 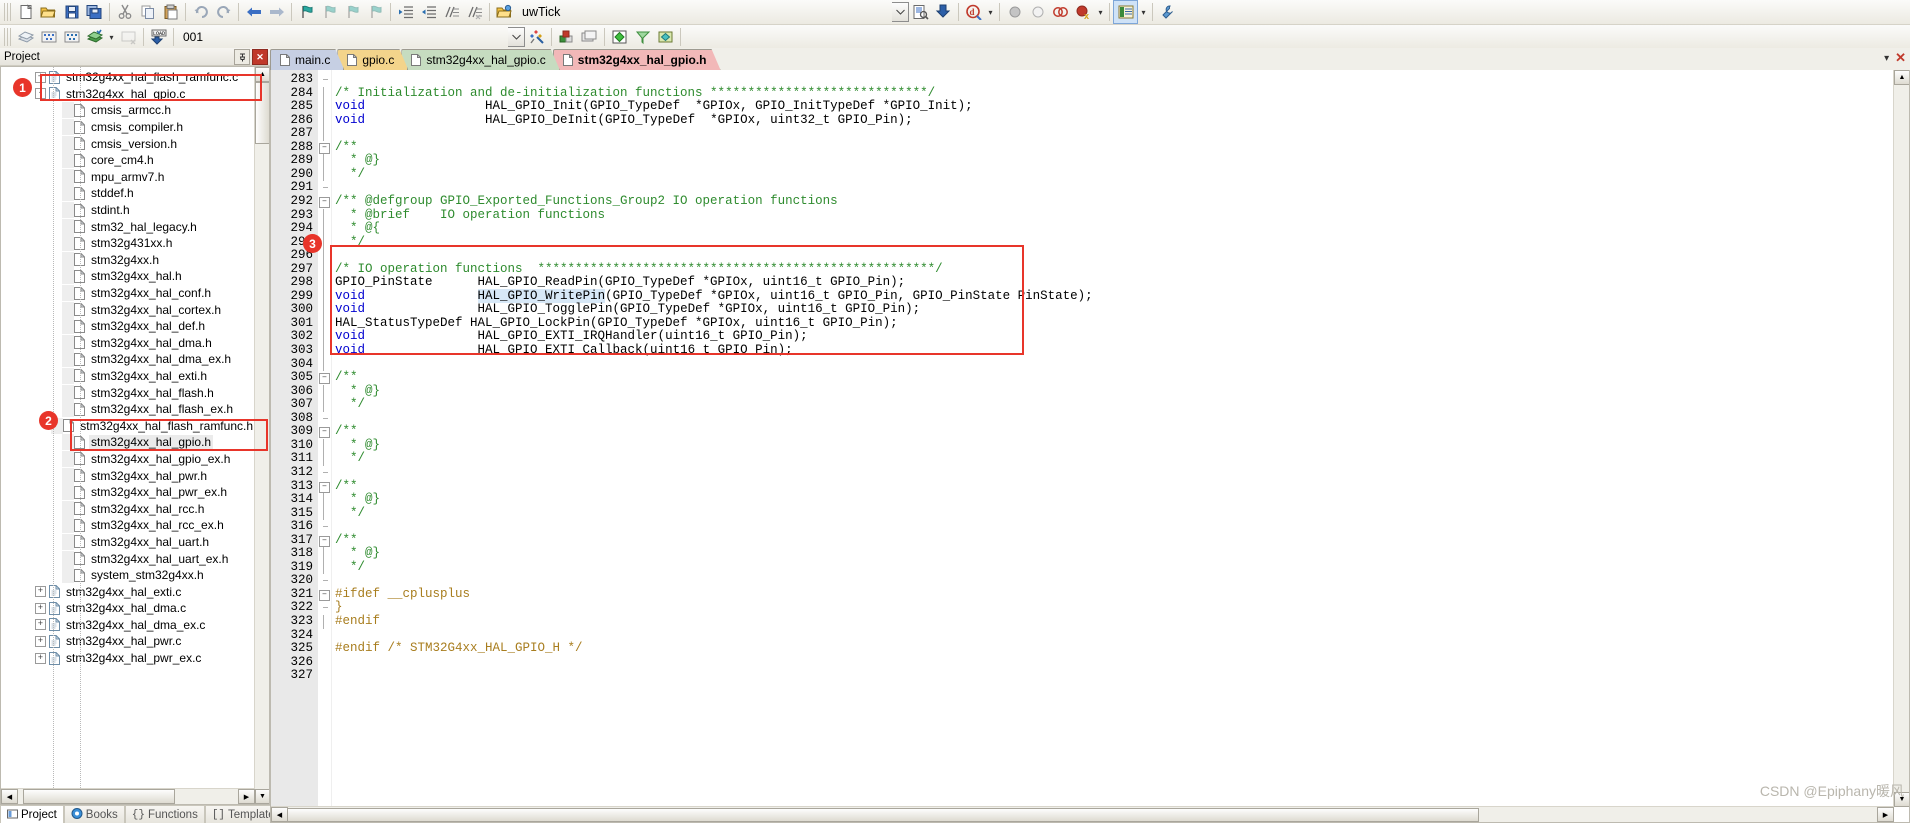 What do you see at coordinates (124, 12) in the screenshot?
I see `cut-icon` at bounding box center [124, 12].